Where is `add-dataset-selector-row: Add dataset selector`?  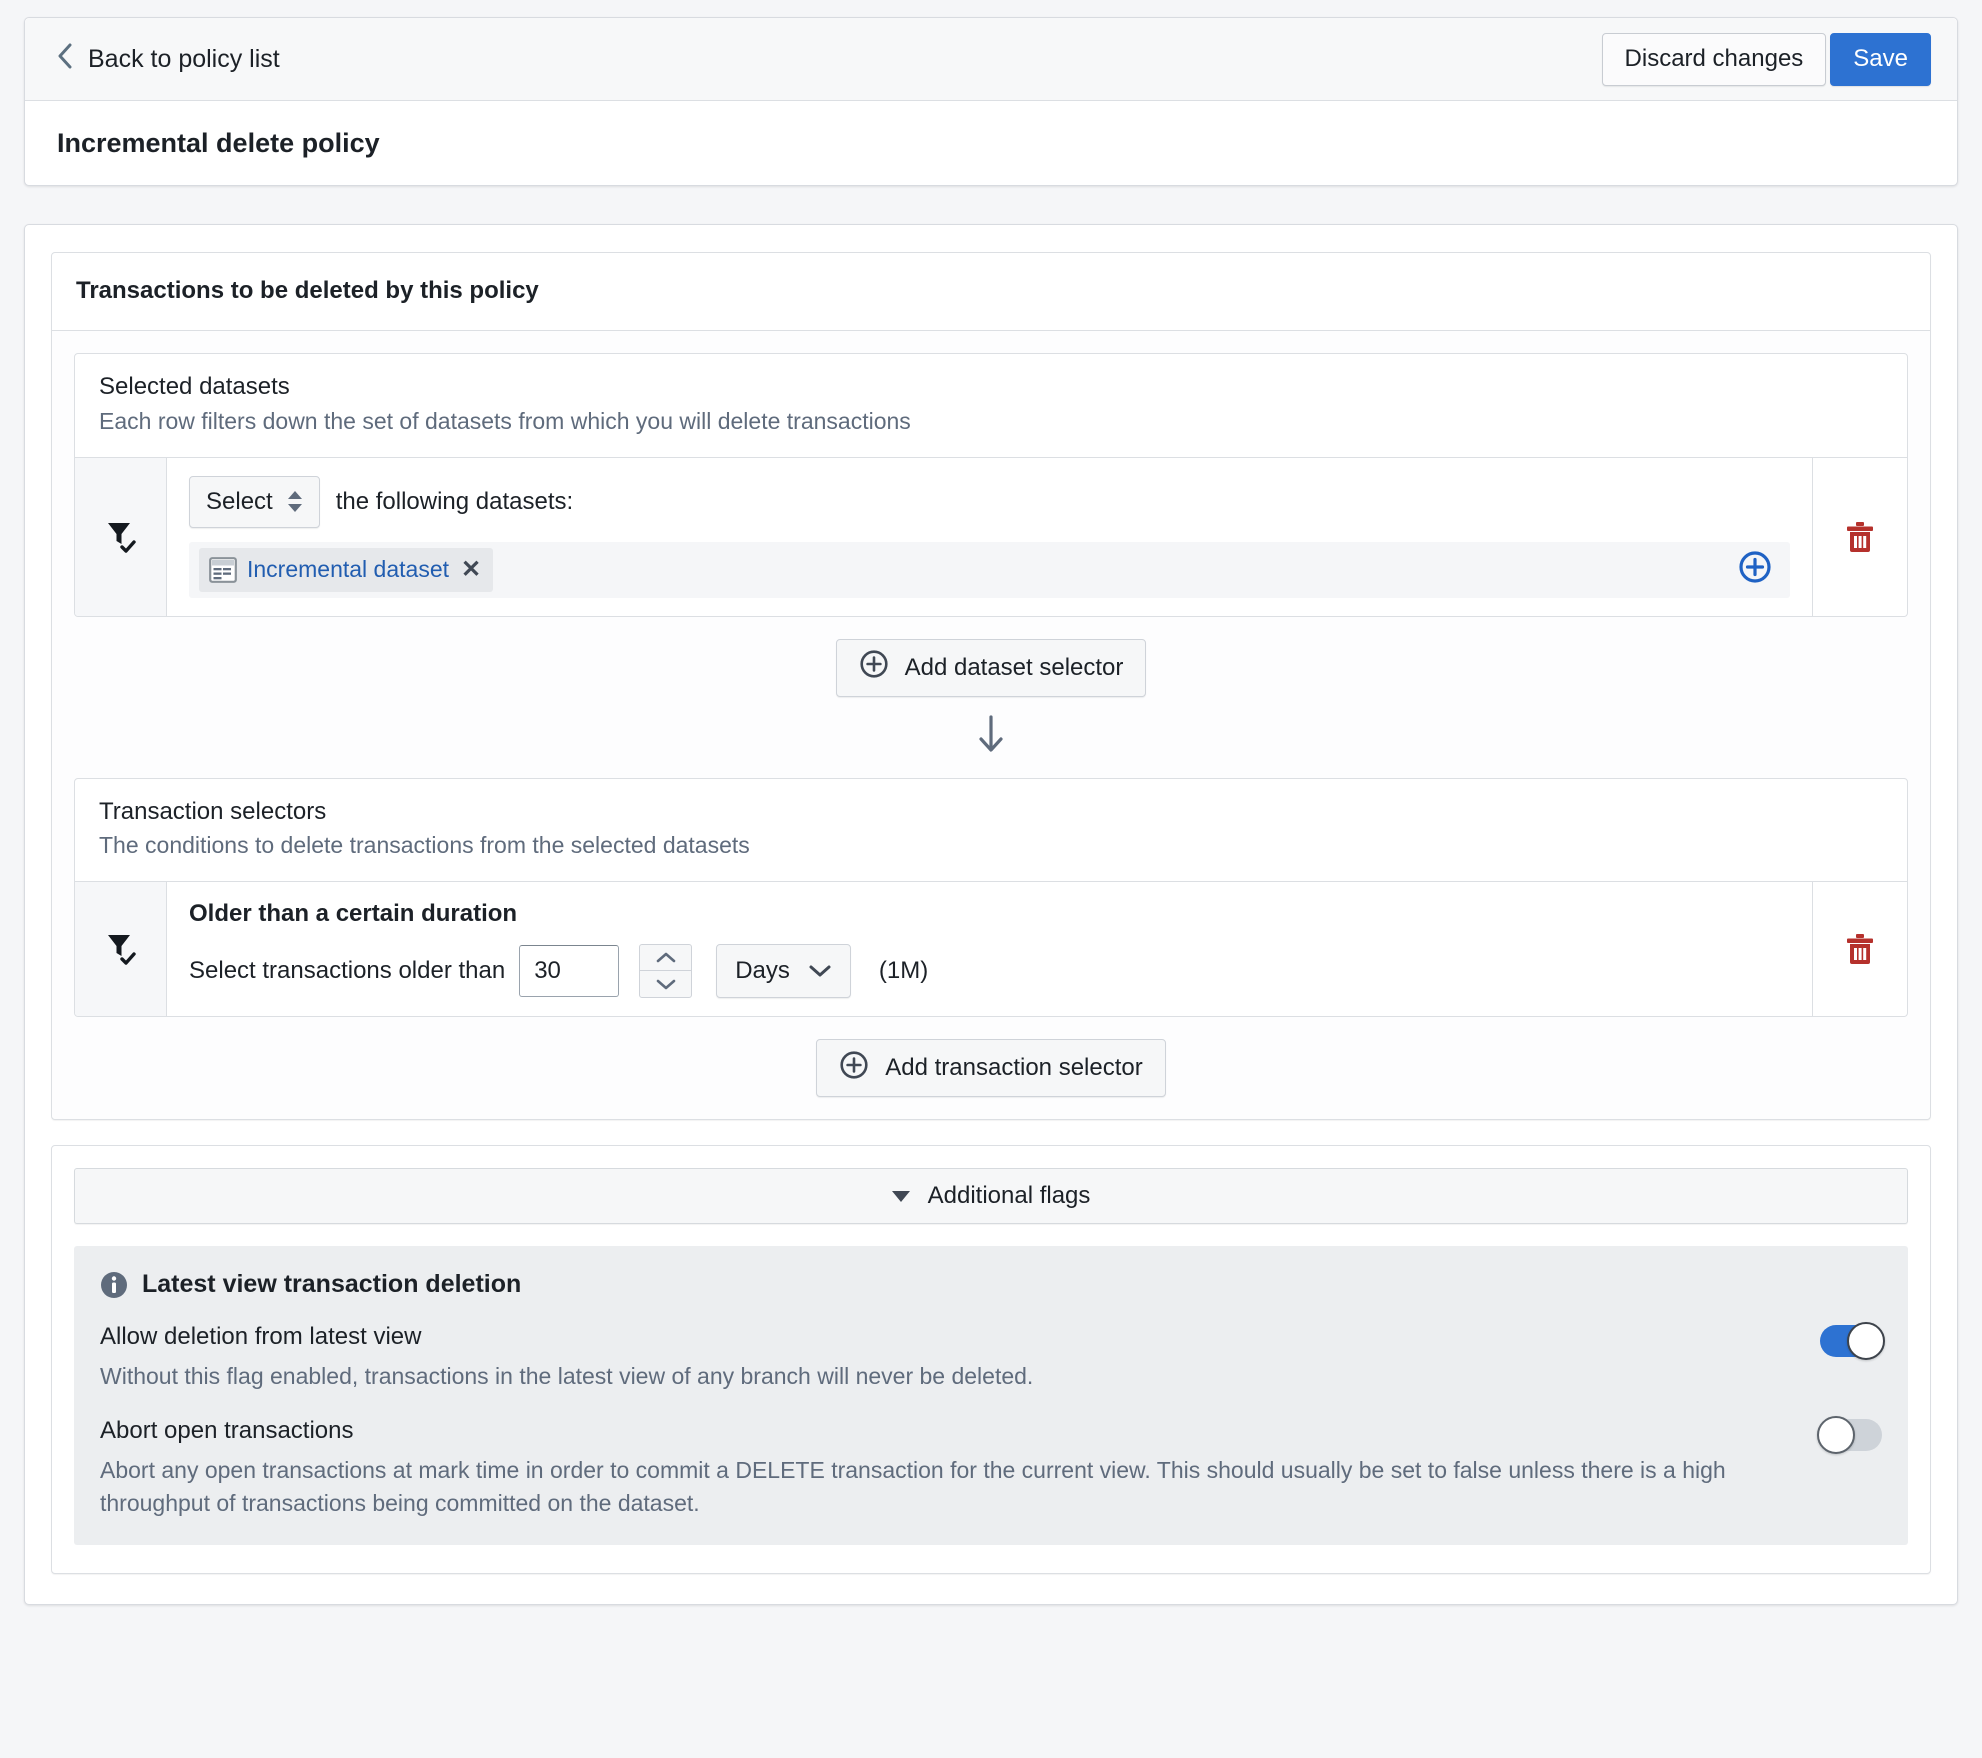 add-dataset-selector-row: Add dataset selector is located at coordinates (991, 667).